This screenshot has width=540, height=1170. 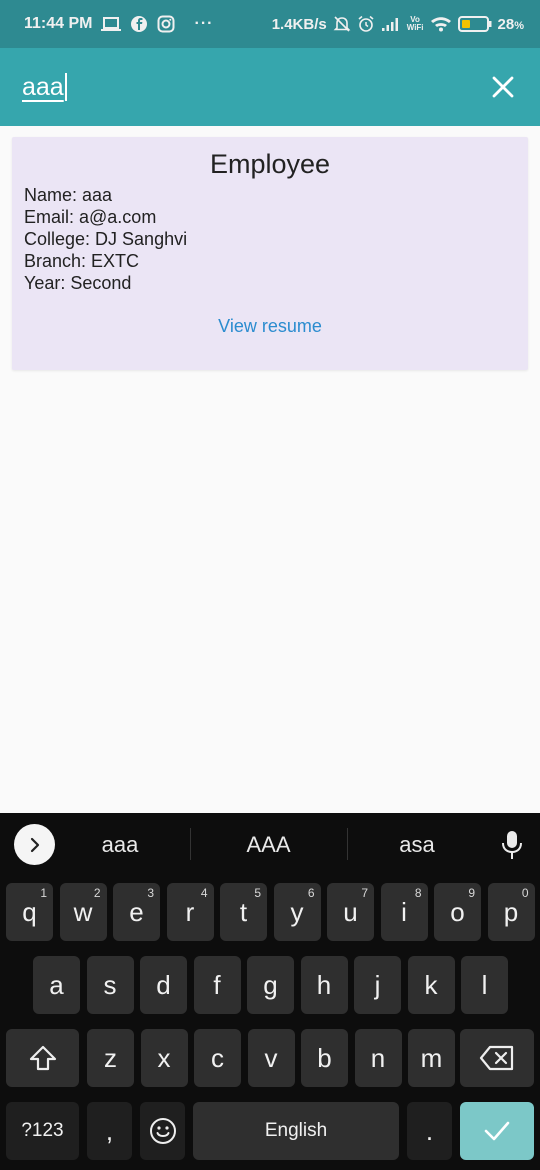 I want to click on key-label: v, so click(x=271, y=1057).